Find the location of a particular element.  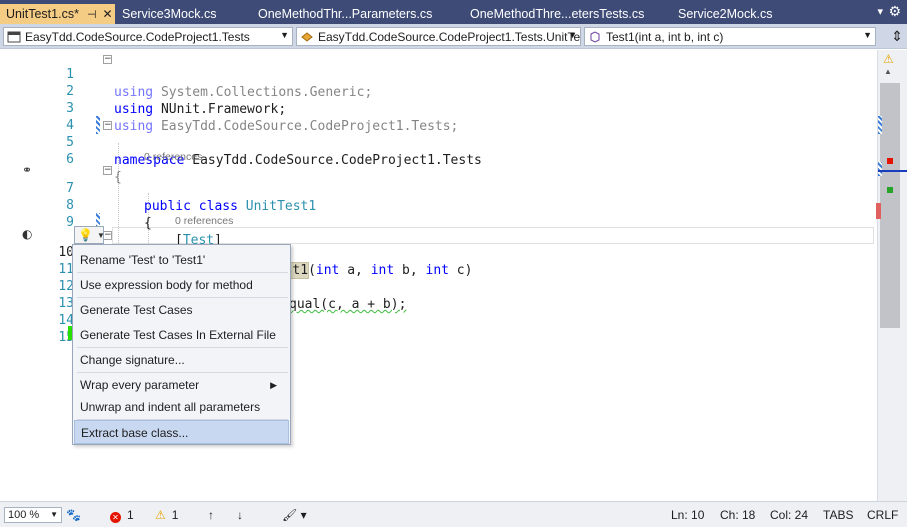

code-line-9: 9 [Test] is located at coordinates (438, 222).